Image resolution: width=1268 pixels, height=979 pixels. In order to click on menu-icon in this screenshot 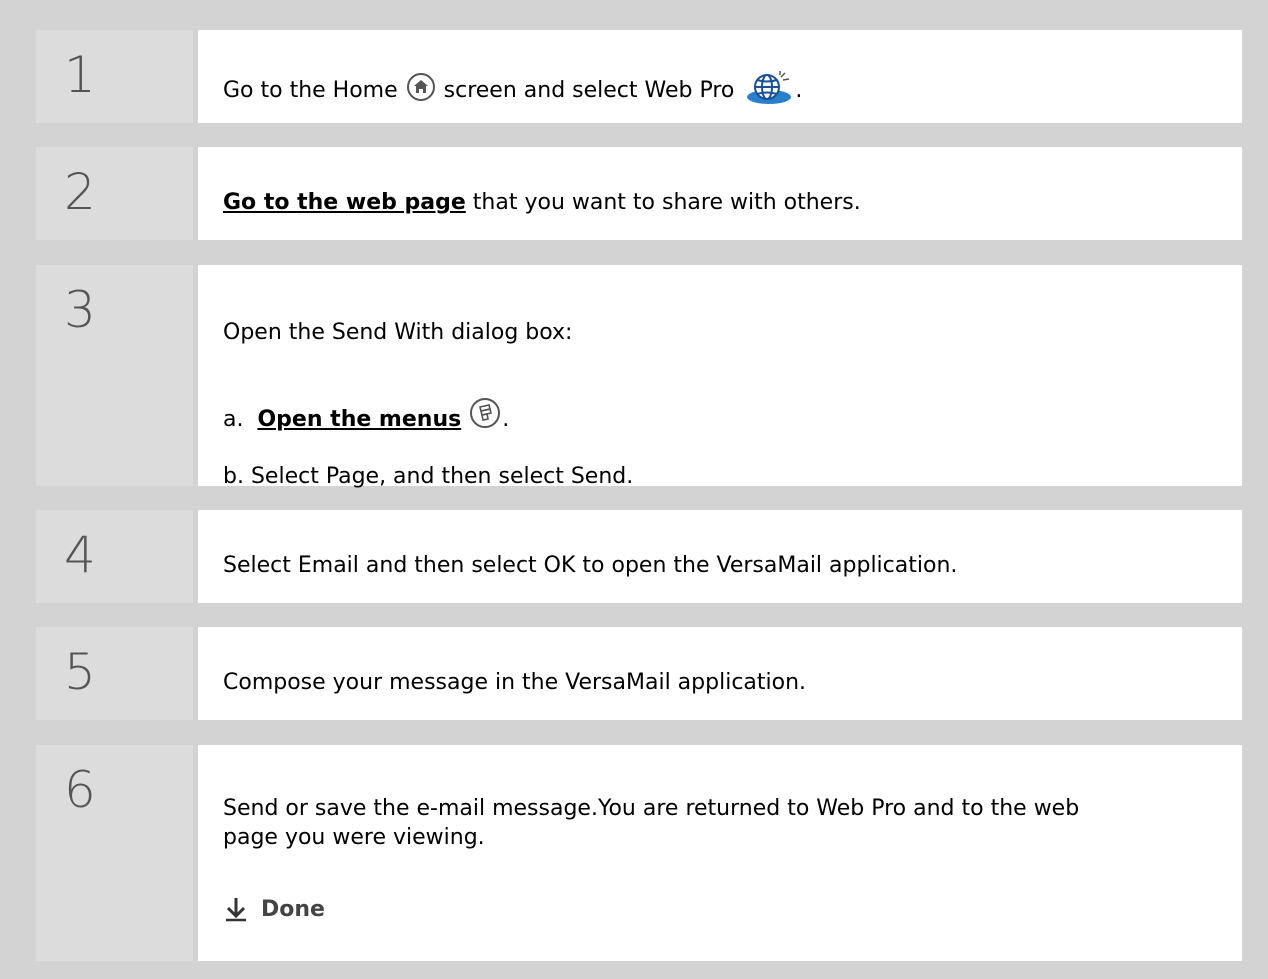, I will do `click(485, 413)`.